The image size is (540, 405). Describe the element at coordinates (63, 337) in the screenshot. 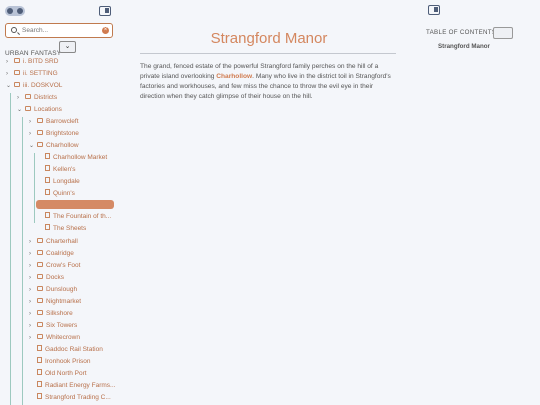

I see `tree-item-label: Whitecrown` at that location.